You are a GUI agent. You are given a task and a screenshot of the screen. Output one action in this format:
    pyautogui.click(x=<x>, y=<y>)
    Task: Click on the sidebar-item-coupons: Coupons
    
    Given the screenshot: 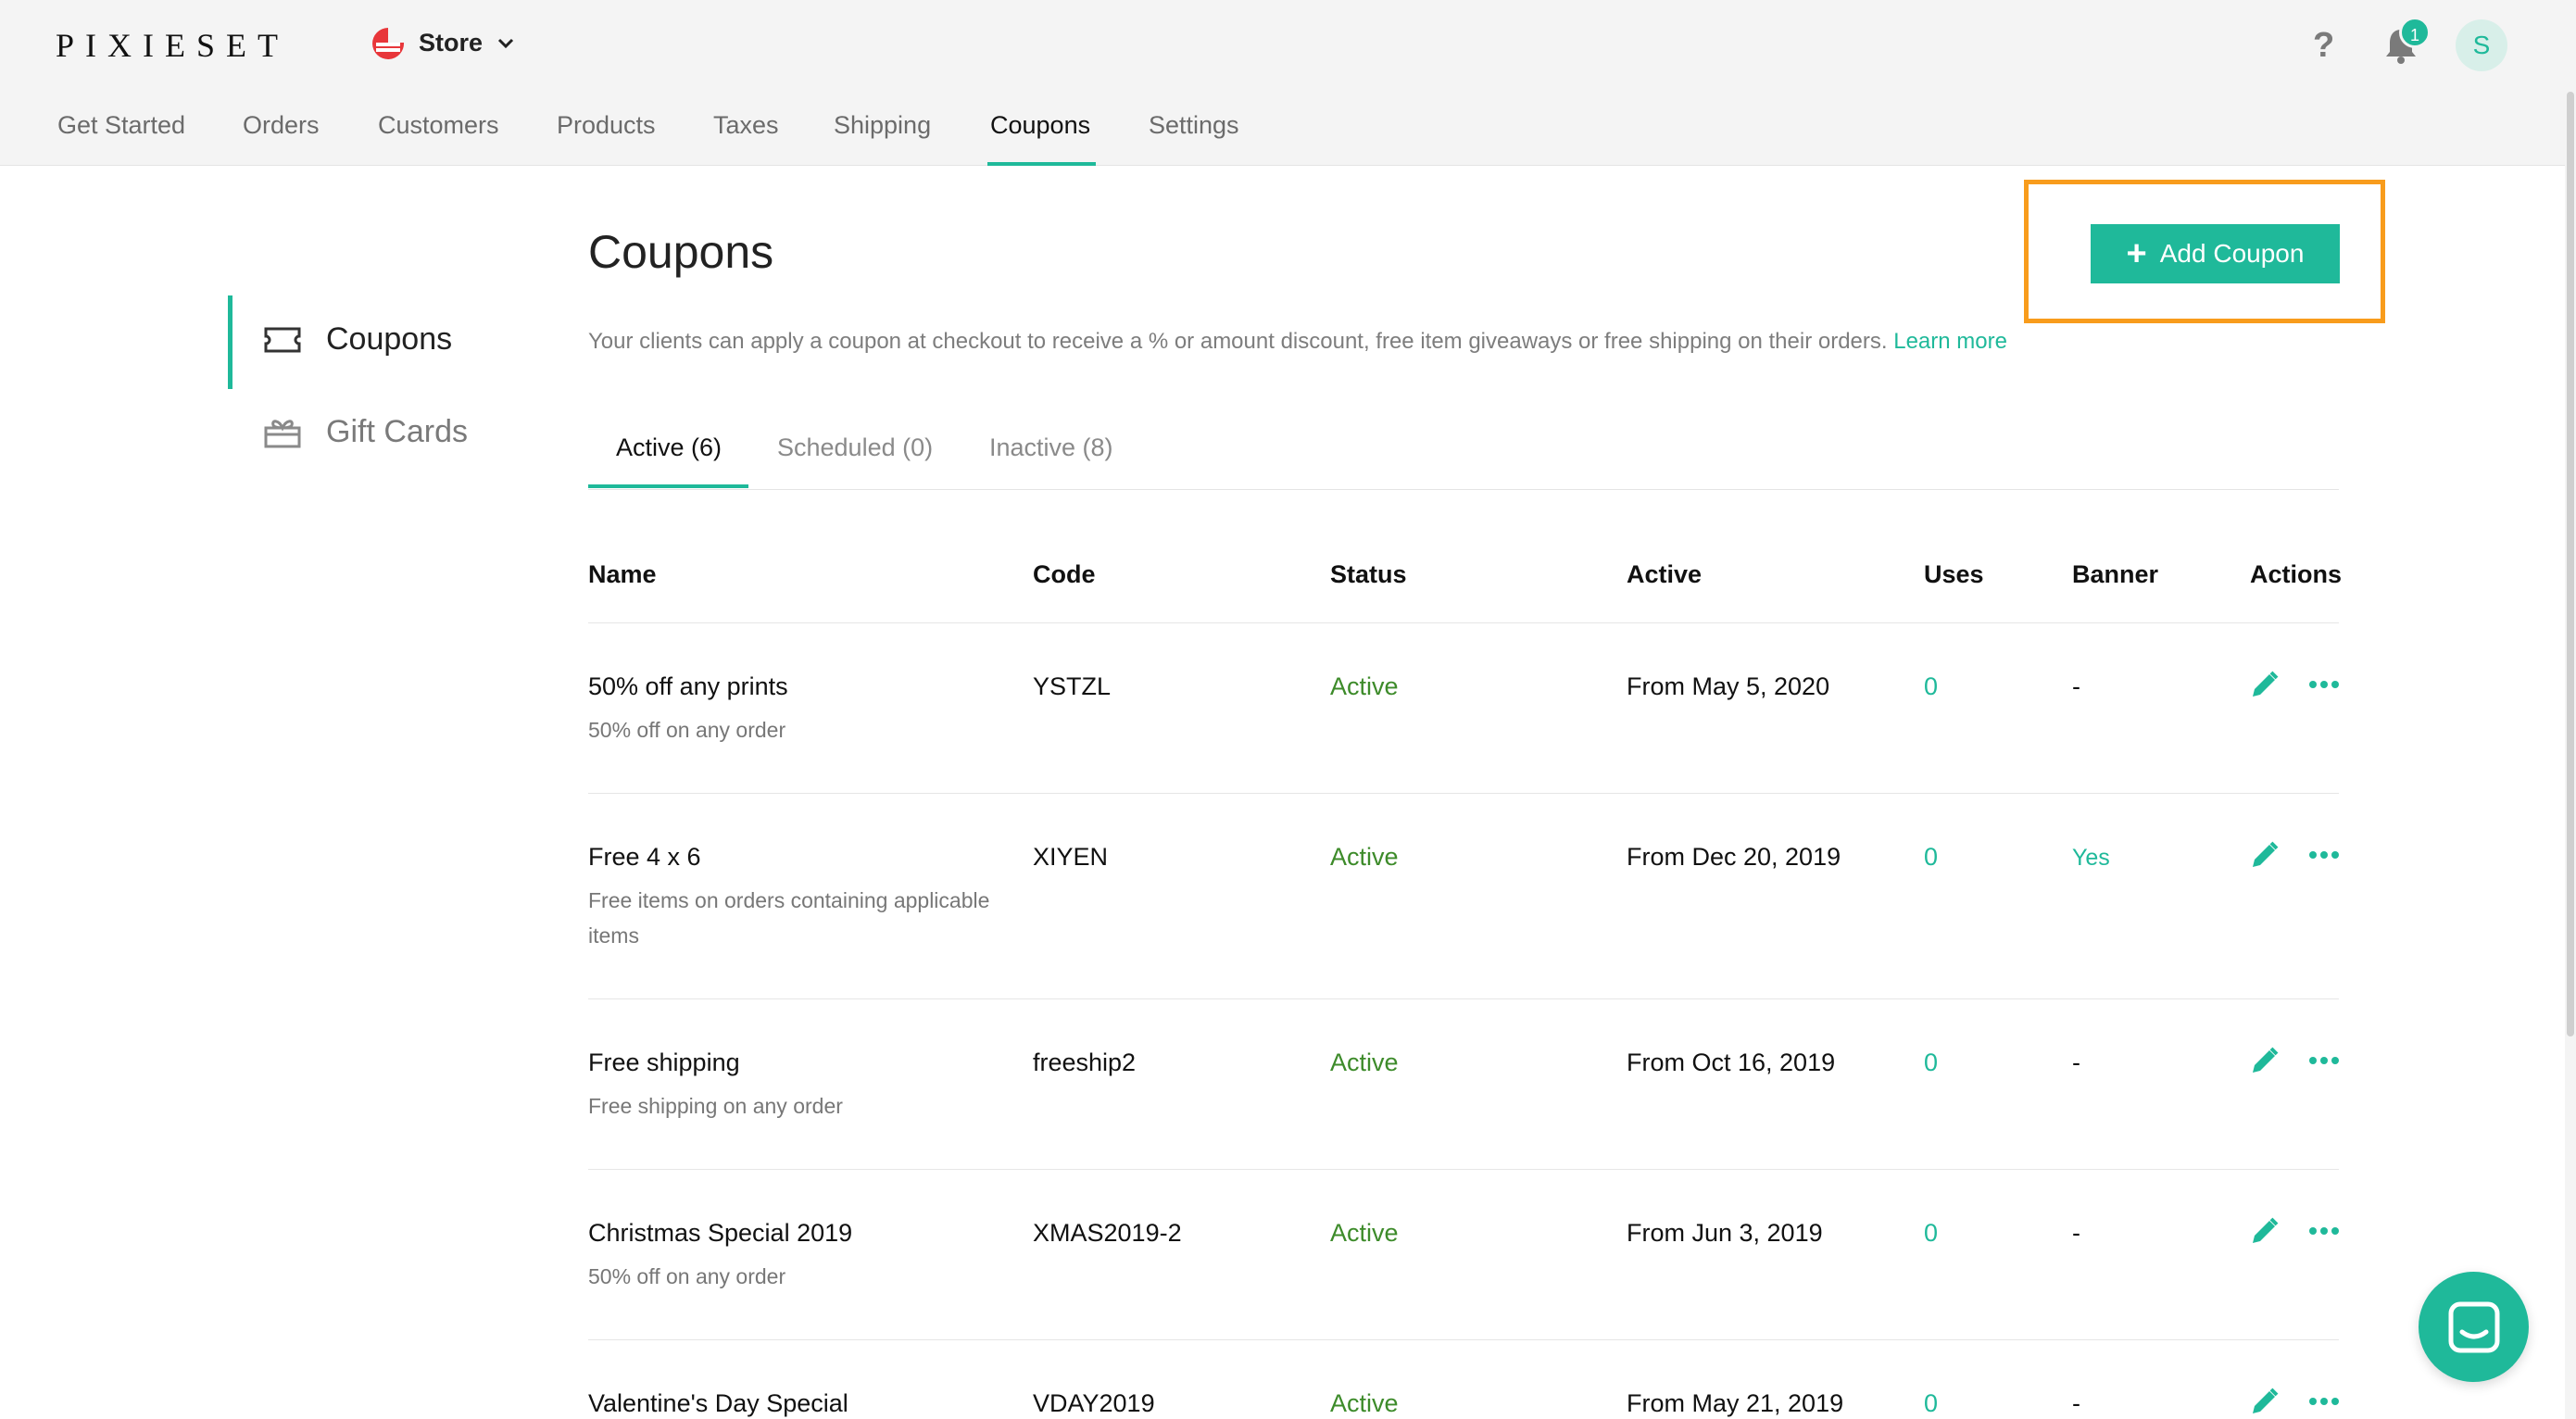 What is the action you would take?
    pyautogui.click(x=357, y=339)
    